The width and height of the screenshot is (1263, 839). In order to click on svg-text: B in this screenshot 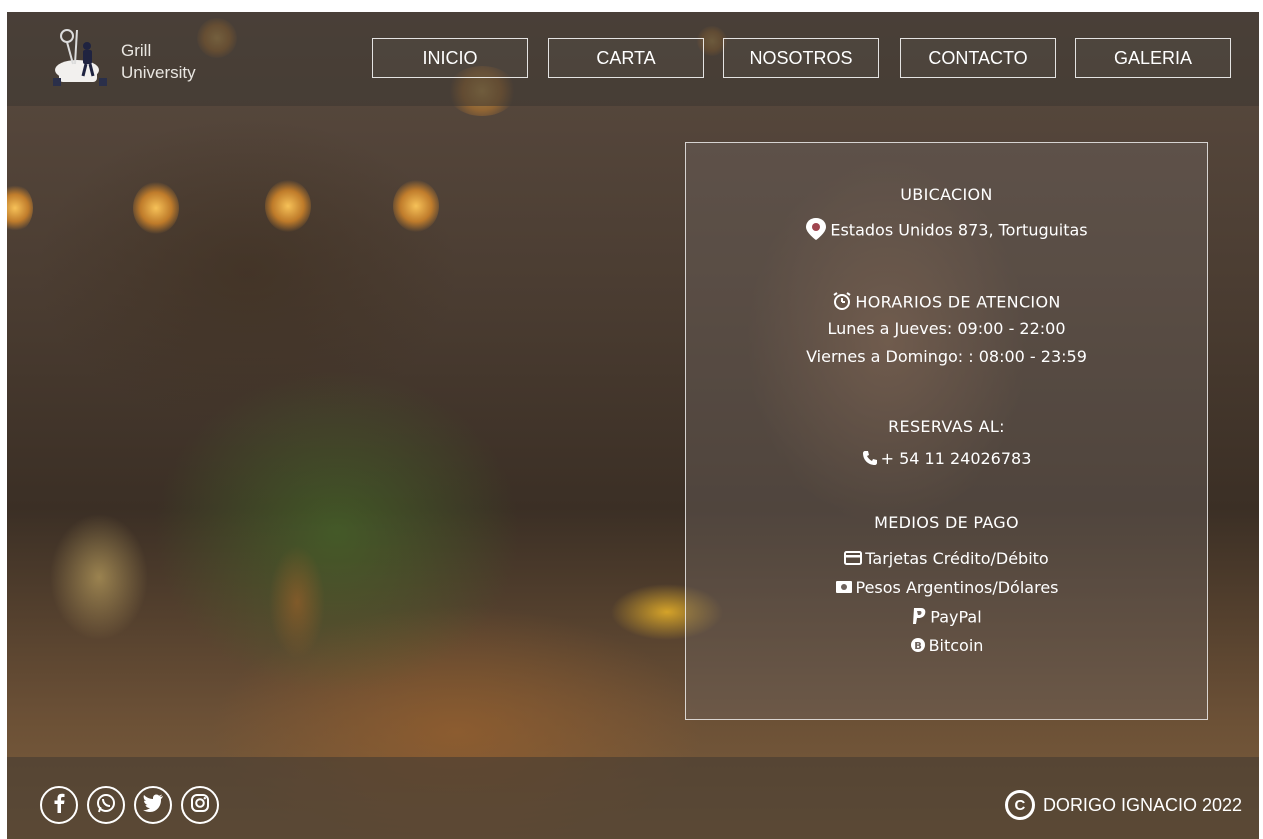, I will do `click(918, 646)`.